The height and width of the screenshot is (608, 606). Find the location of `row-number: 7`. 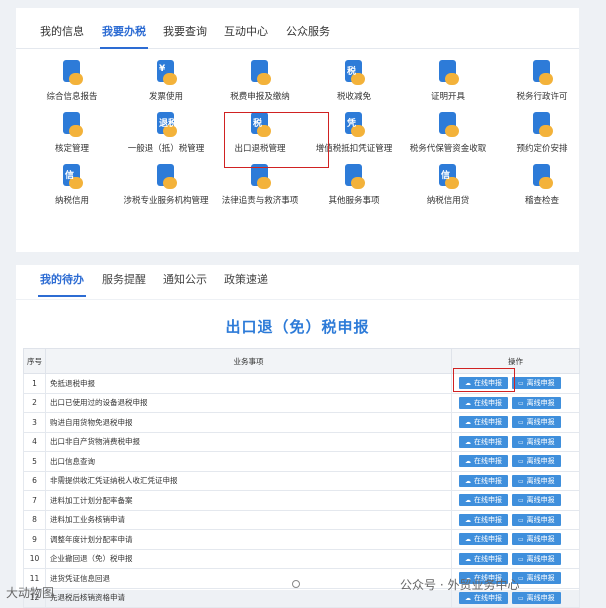

row-number: 7 is located at coordinates (34, 500).